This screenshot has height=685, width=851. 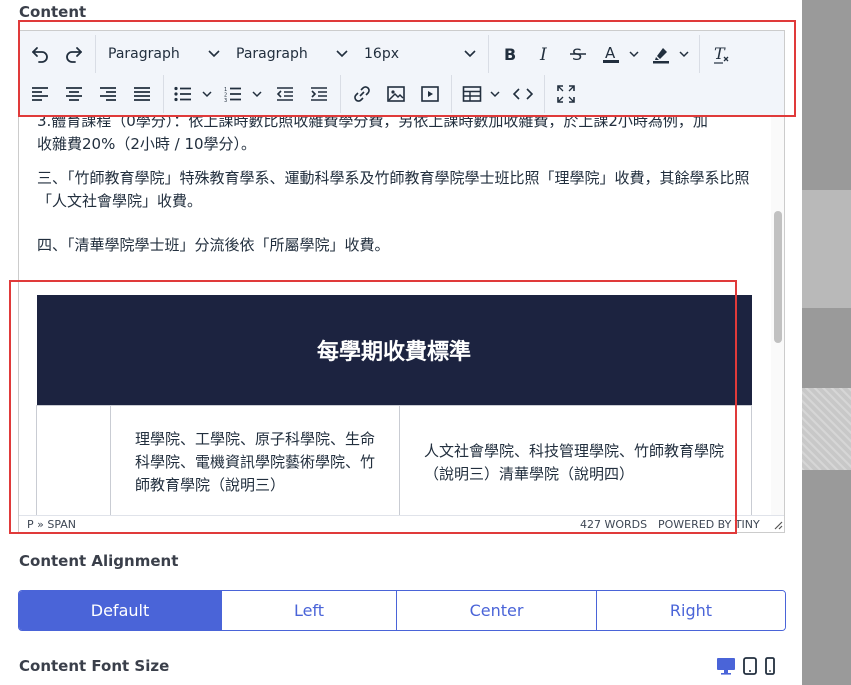 I want to click on font-family-value: Paragraph, so click(x=272, y=54).